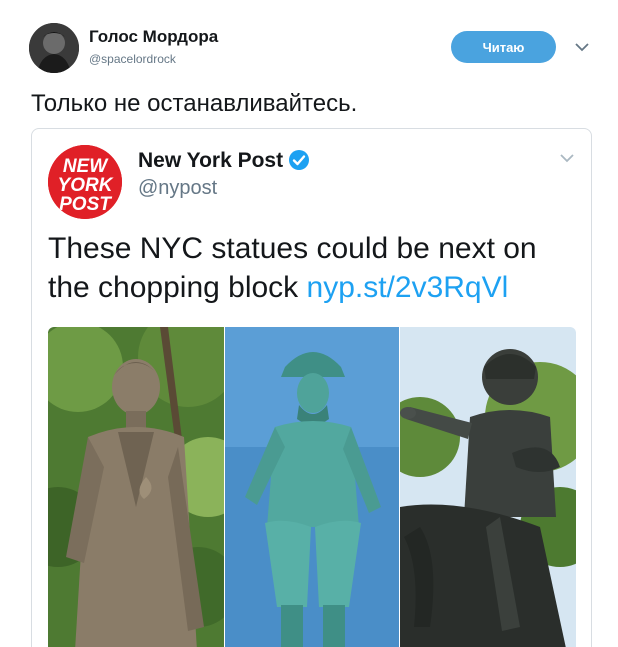 The image size is (618, 647). I want to click on tweet-text: Только не останавливайтесь., so click(194, 103).